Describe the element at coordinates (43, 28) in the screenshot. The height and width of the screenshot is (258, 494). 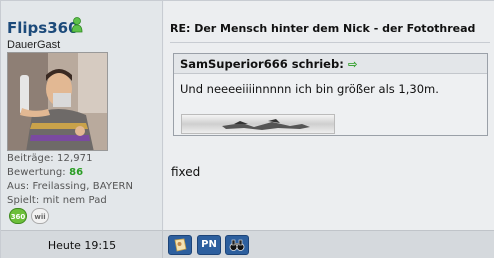
I see `username-link: Flips360` at that location.